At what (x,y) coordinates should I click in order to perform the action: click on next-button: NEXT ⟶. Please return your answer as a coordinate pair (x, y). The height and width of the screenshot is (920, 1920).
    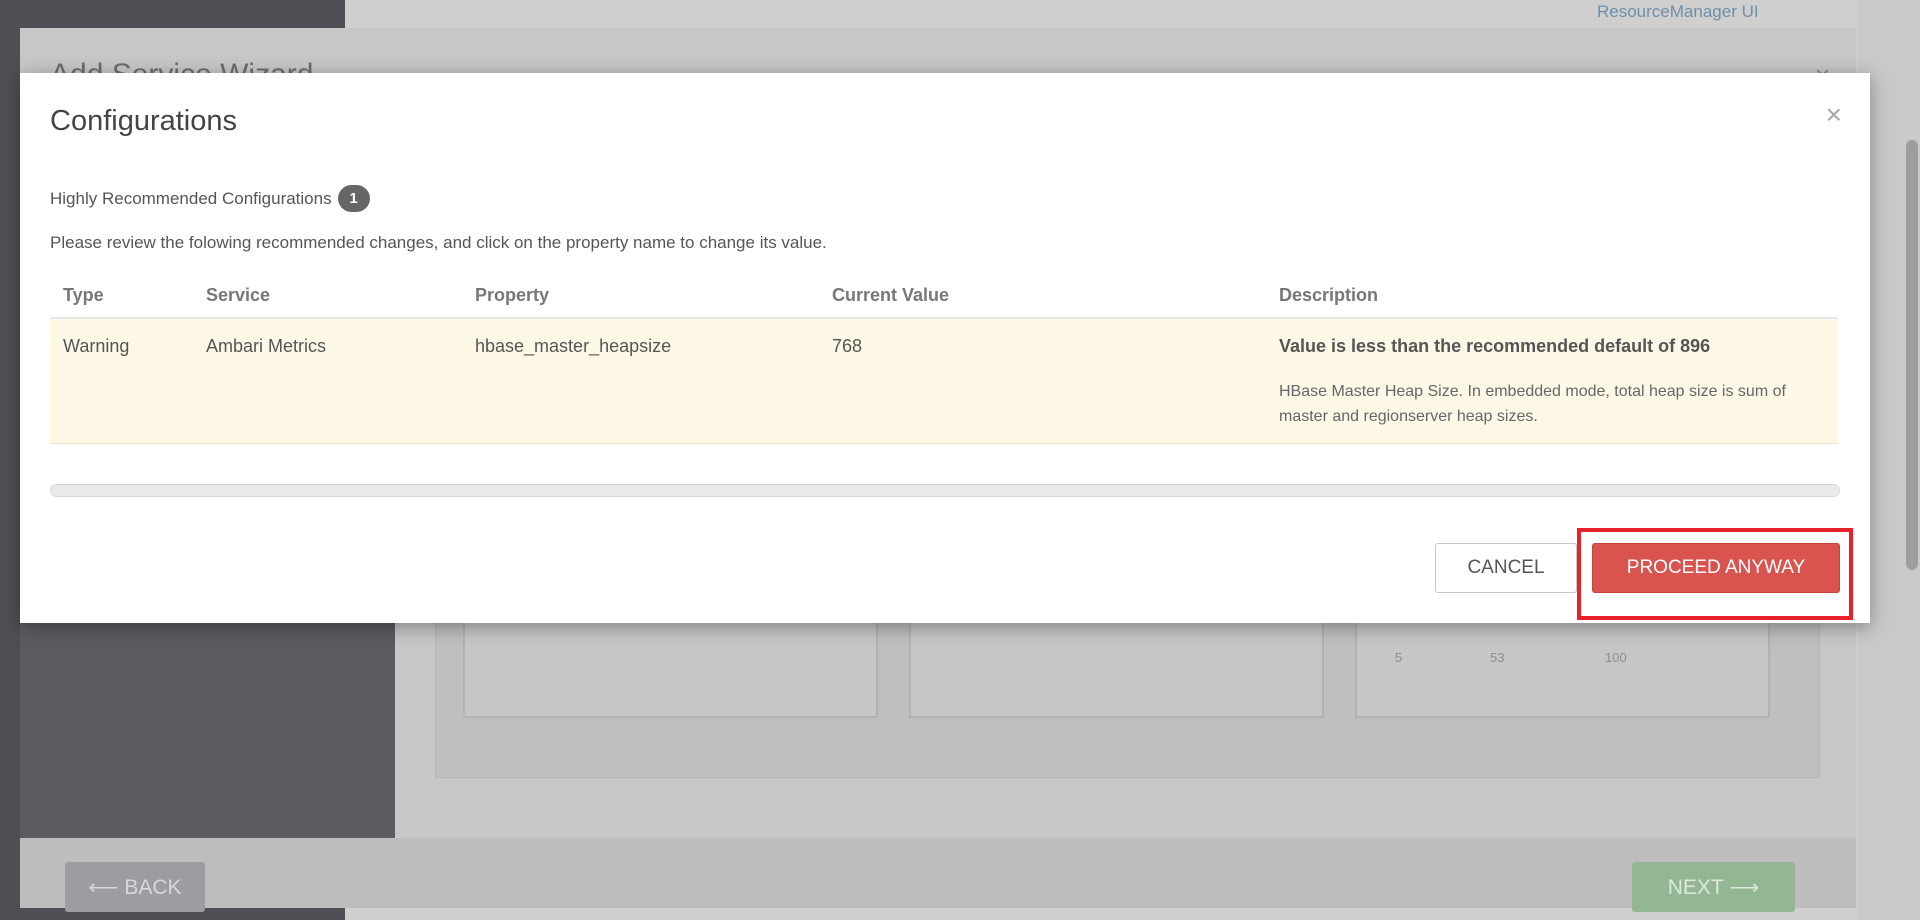
    Looking at the image, I should click on (1713, 887).